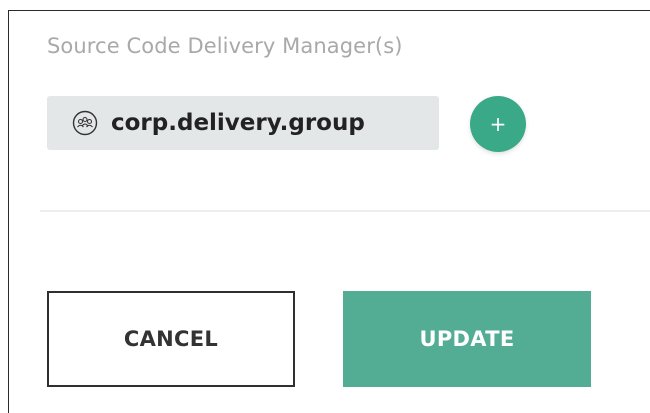  I want to click on manager-chip: corp.delivery.group, so click(243, 123).